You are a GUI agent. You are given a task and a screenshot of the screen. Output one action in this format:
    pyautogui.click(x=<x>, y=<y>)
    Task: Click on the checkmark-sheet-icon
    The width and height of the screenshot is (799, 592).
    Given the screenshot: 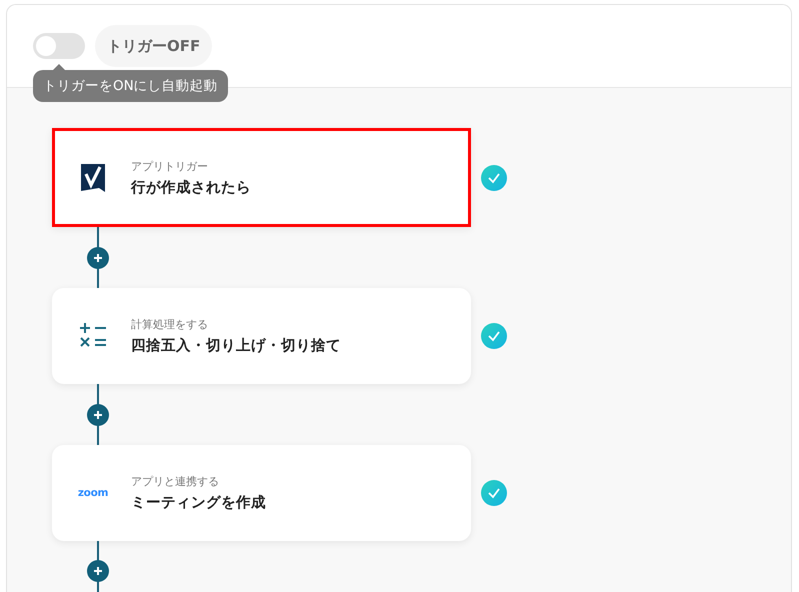 What is the action you would take?
    pyautogui.click(x=93, y=178)
    